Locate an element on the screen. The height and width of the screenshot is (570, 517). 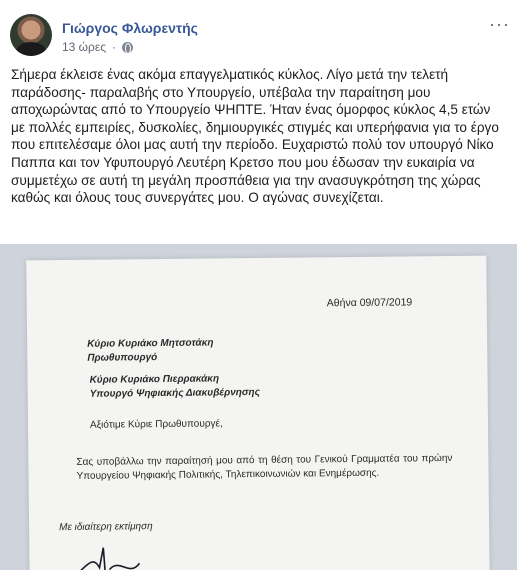
signature is located at coordinates (98, 558).